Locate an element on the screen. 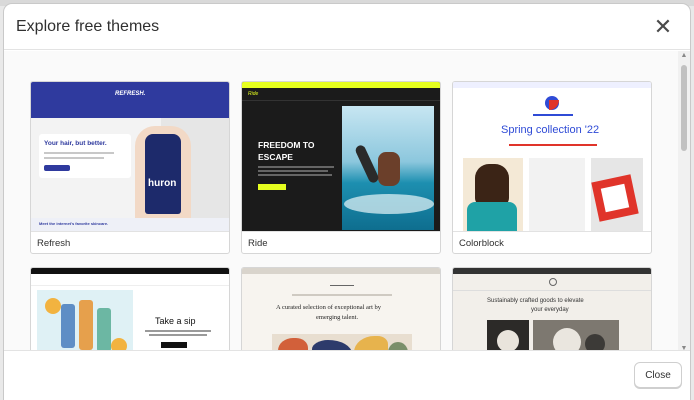 Image resolution: width=694 pixels, height=400 pixels. refresh-headline: Your hair, but better. is located at coordinates (75, 143).